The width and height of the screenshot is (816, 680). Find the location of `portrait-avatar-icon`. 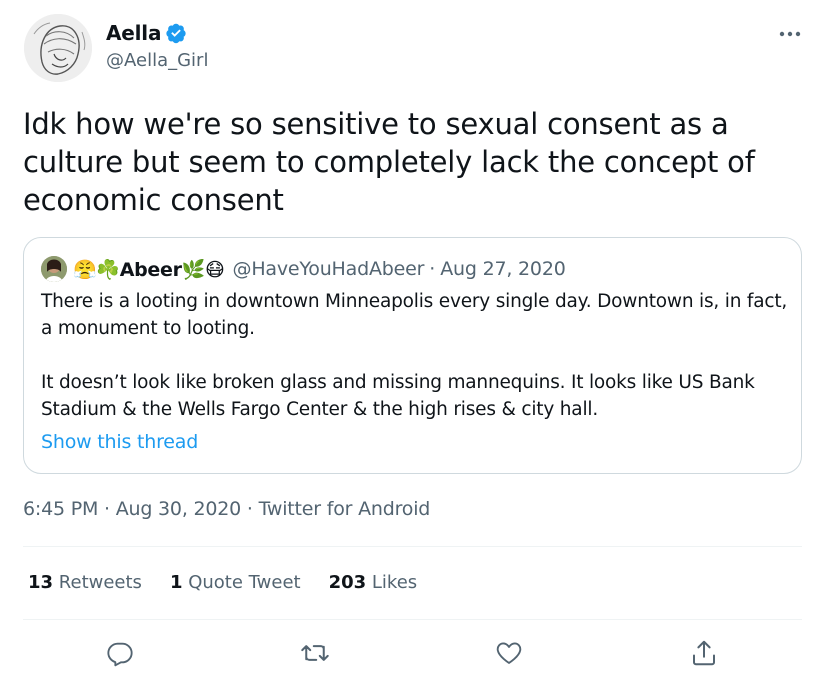

portrait-avatar-icon is located at coordinates (54, 269).